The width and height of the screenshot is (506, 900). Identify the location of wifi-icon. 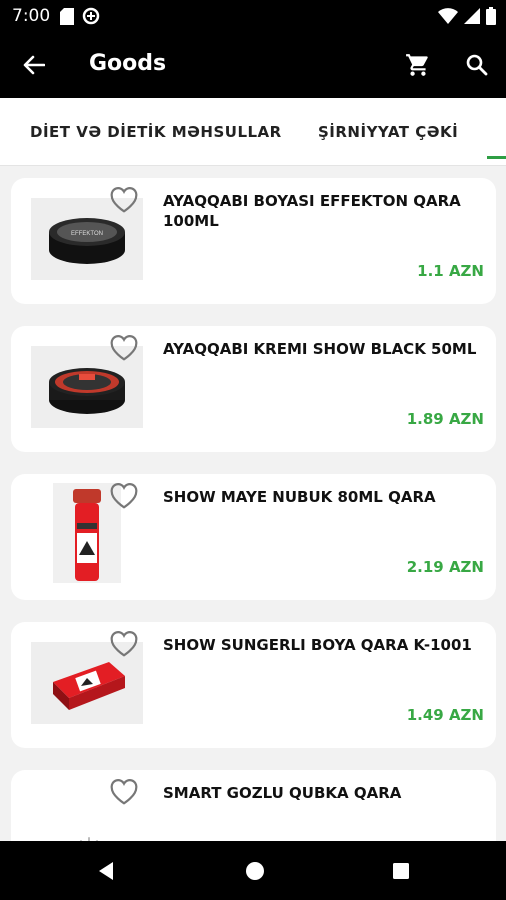
(448, 16).